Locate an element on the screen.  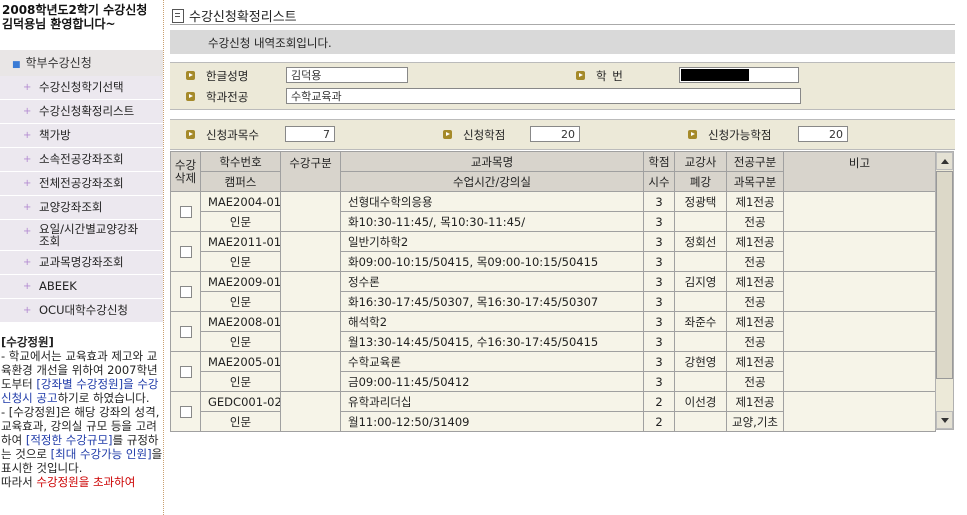
sidebar-item-all-major-courses: + 전체전공강좌조회 is located at coordinates (81, 184).